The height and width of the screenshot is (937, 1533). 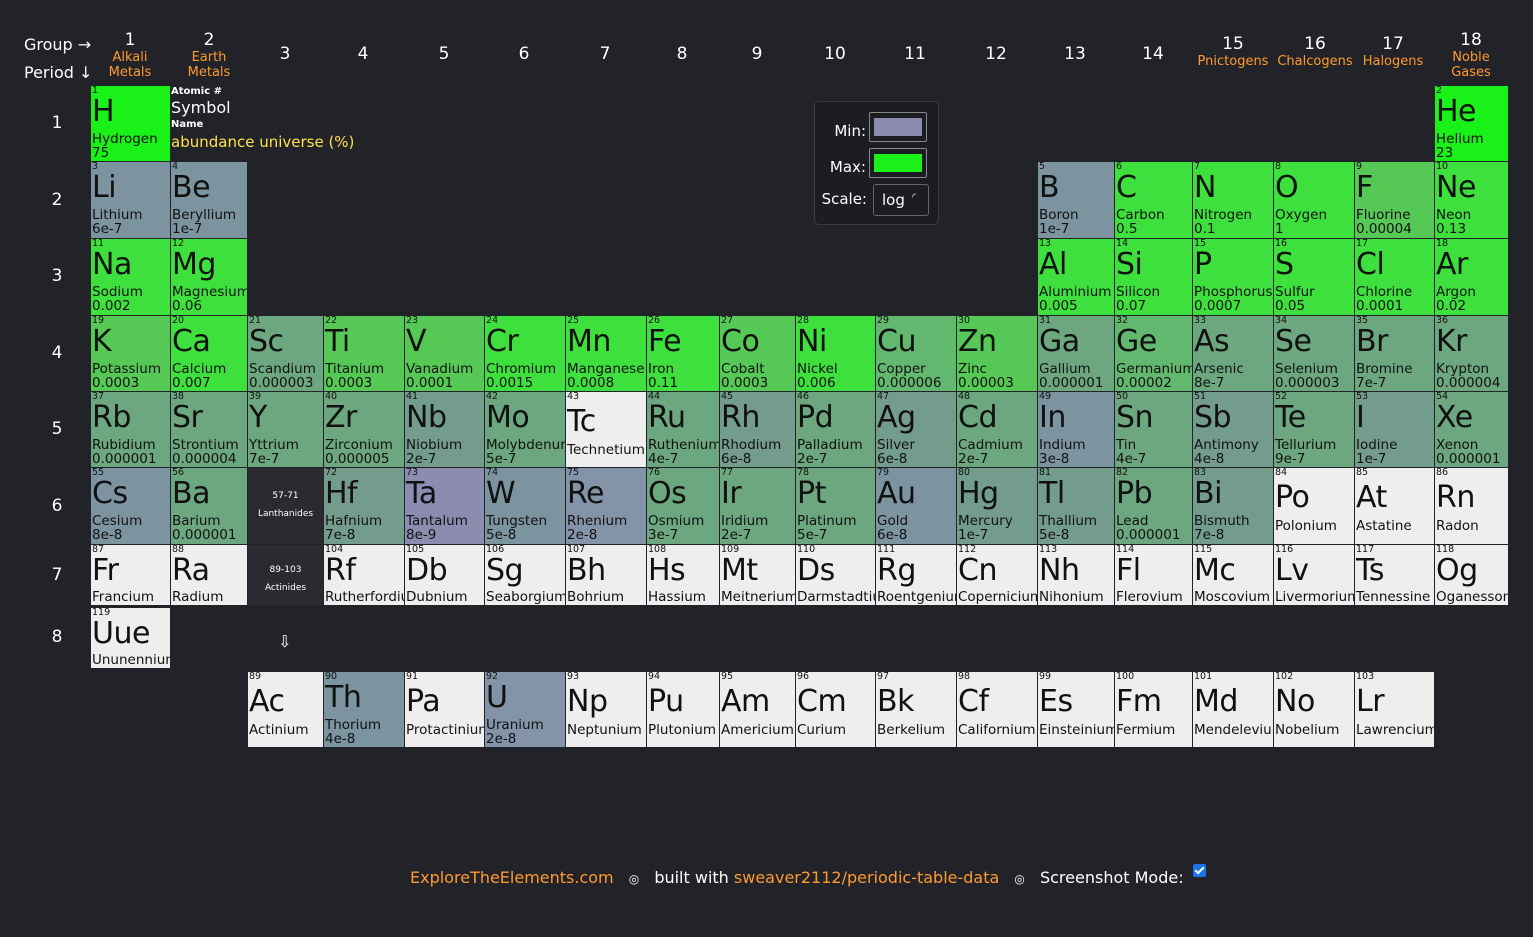 I want to click on element-cell-f: 9 F Fluorine 0.00004, so click(x=1394, y=200).